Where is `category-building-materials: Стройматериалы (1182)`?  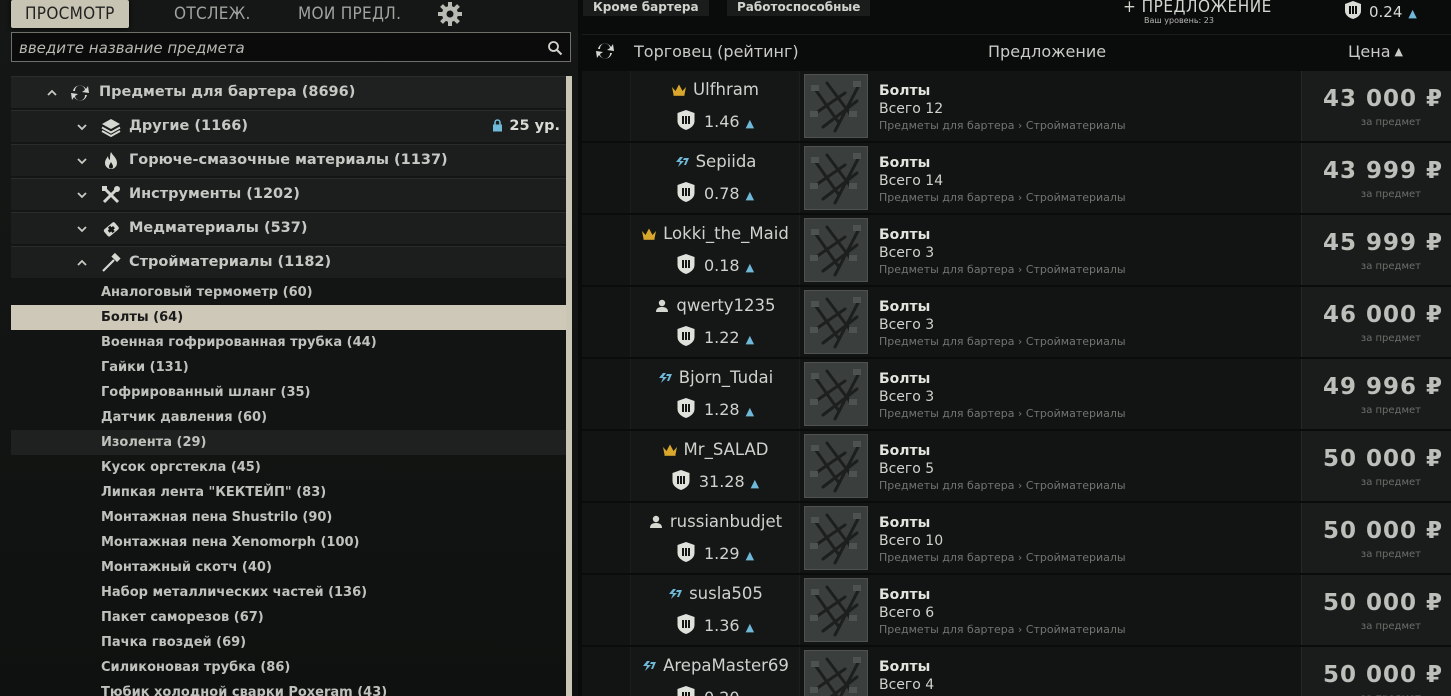
category-building-materials: Стройматериалы (1182) is located at coordinates (288, 262).